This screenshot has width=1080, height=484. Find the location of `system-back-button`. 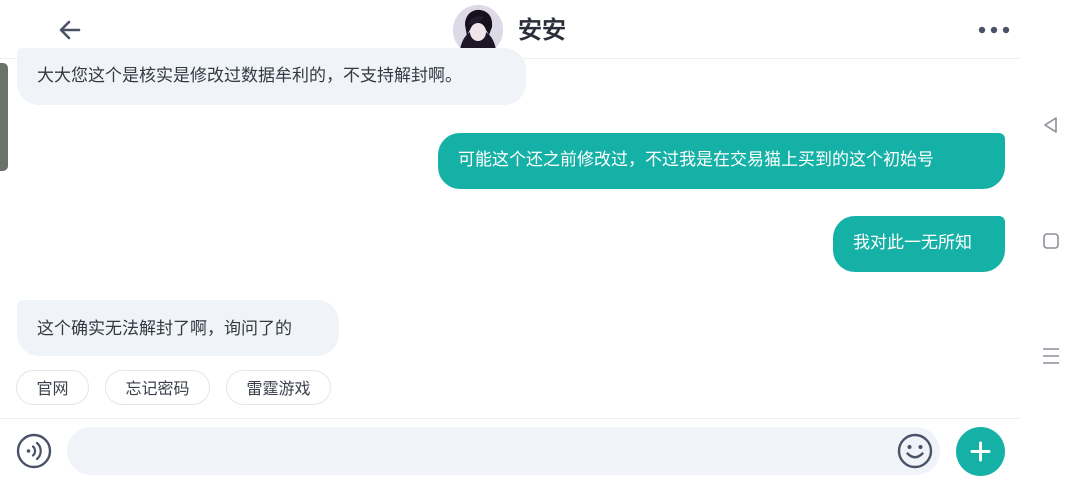

system-back-button is located at coordinates (1051, 125).